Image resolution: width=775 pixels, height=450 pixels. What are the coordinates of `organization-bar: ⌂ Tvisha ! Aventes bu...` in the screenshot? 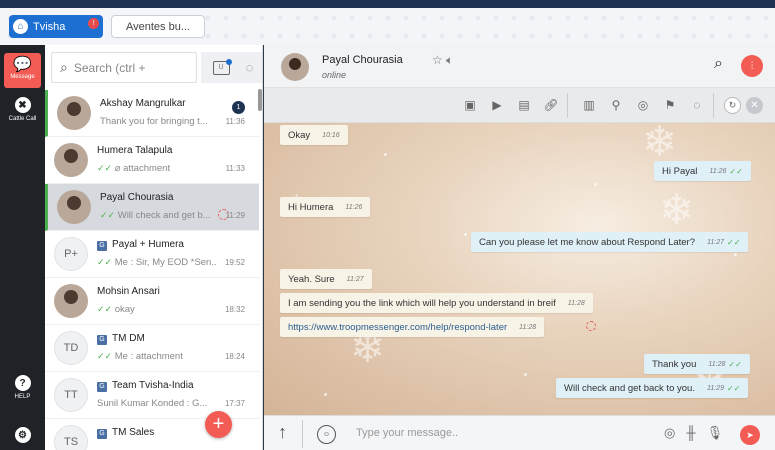 It's located at (387, 26).